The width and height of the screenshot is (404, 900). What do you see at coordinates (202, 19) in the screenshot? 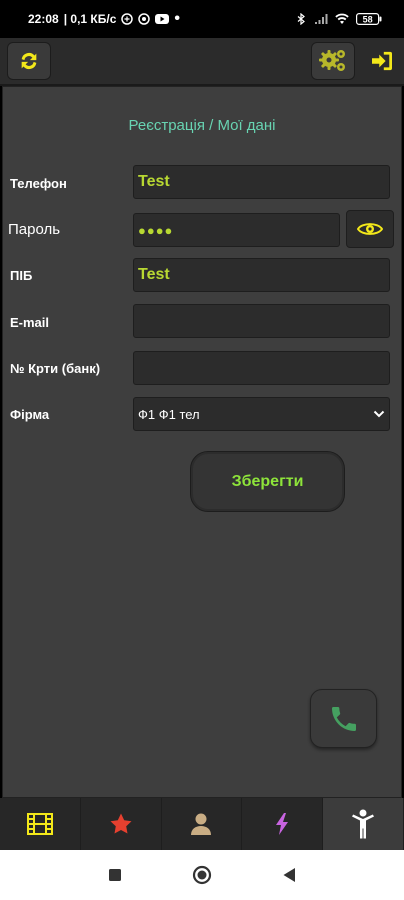
I see `status-bar: 22:08 | 0,1 КБ/с • 58` at bounding box center [202, 19].